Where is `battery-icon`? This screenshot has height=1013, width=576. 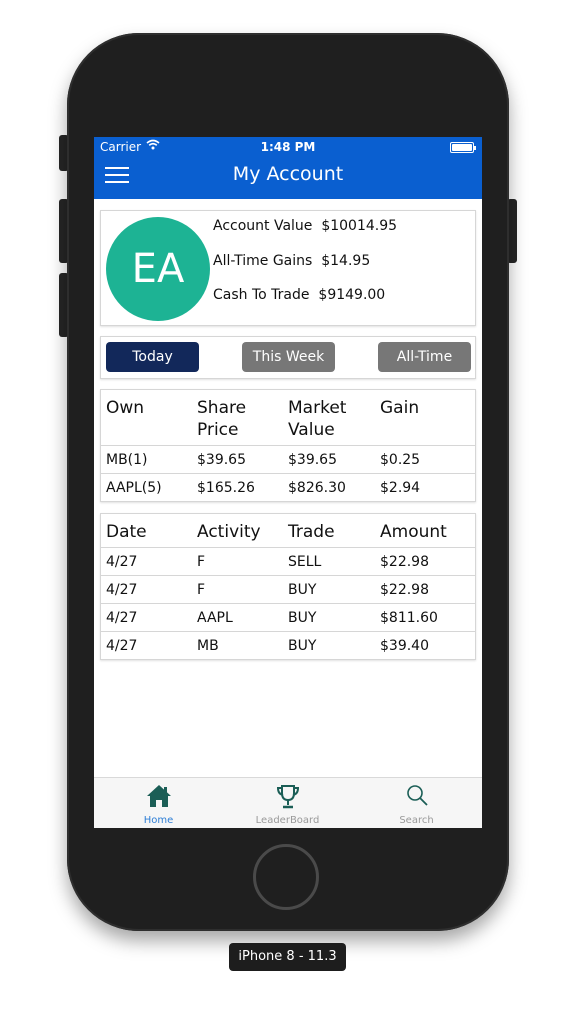 battery-icon is located at coordinates (463, 147).